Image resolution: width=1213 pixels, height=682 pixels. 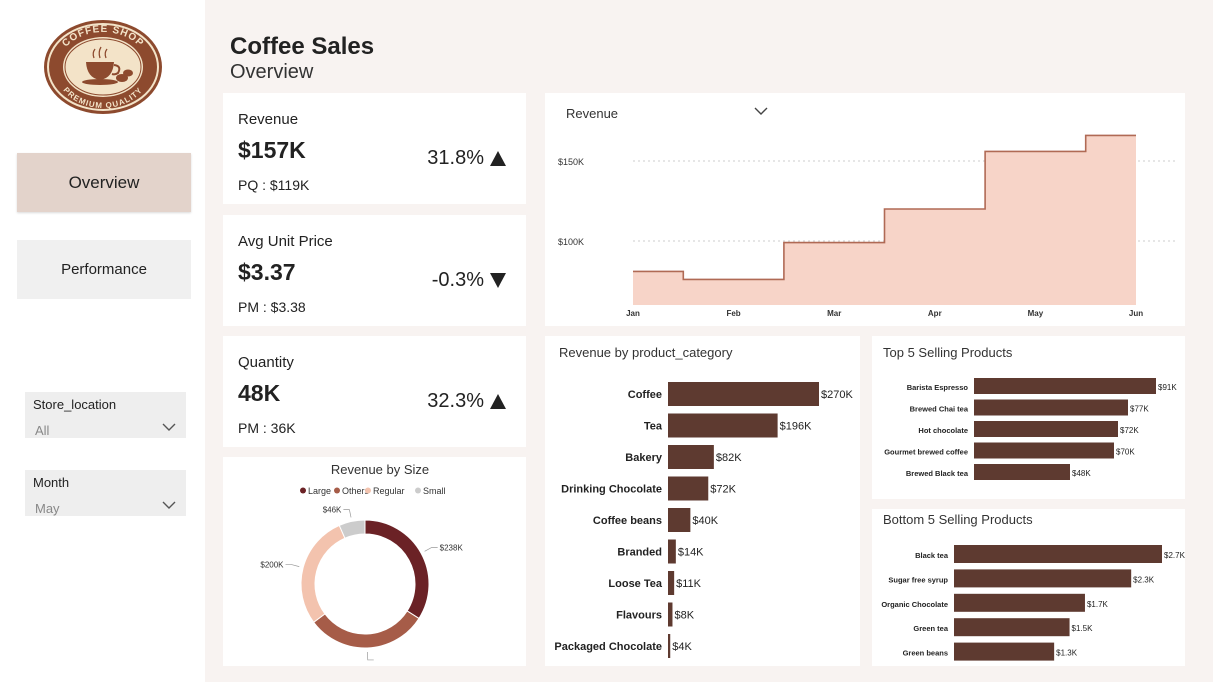 I want to click on chart-title: Bottom 5 Selling Products, so click(x=958, y=519).